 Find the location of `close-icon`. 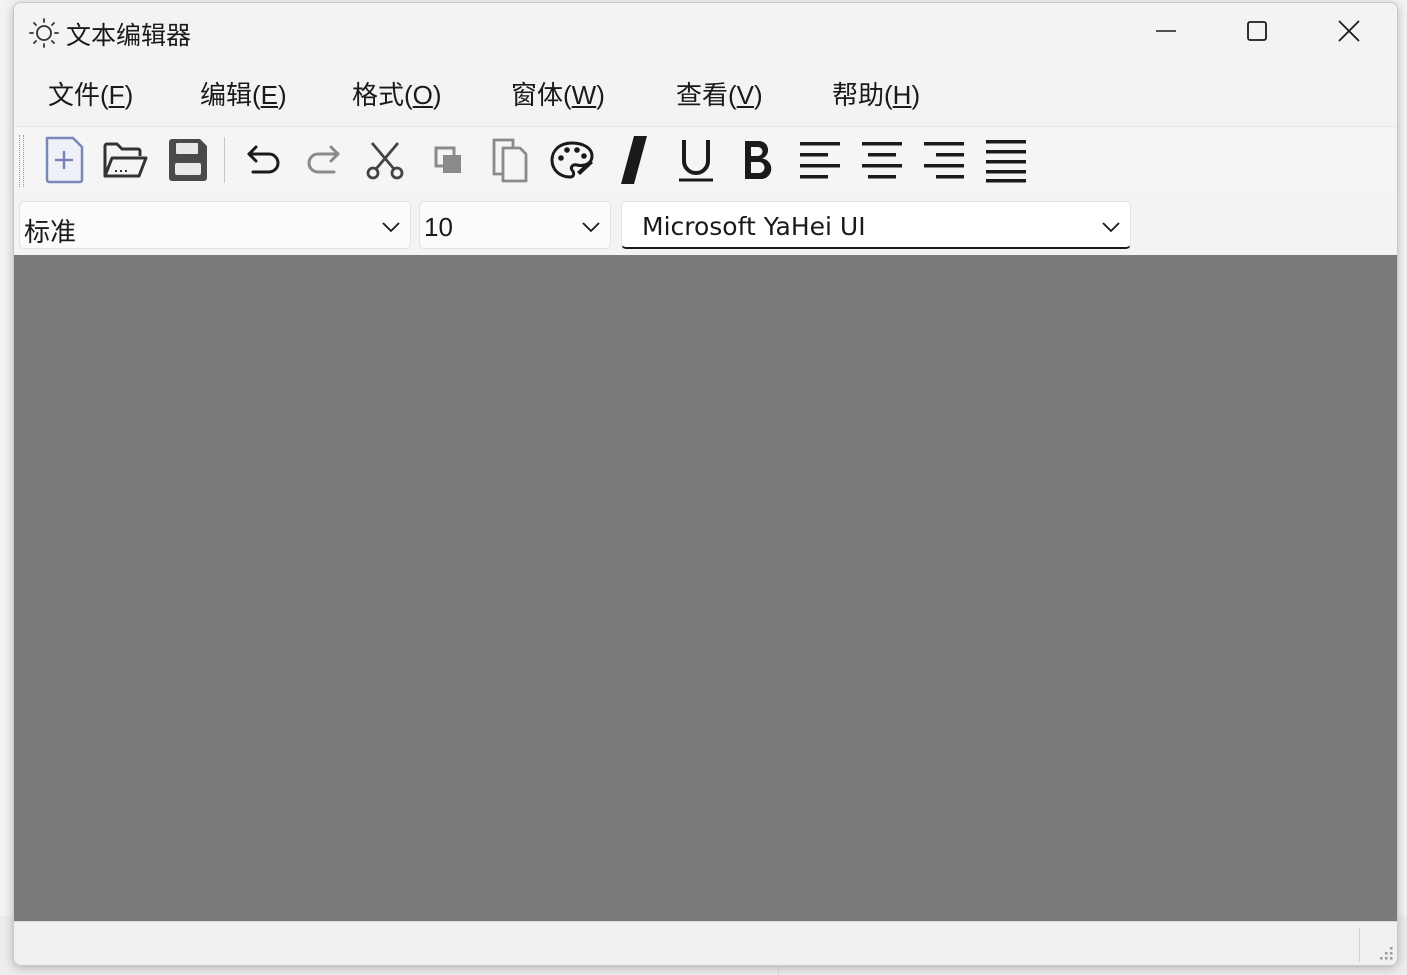

close-icon is located at coordinates (1349, 31).